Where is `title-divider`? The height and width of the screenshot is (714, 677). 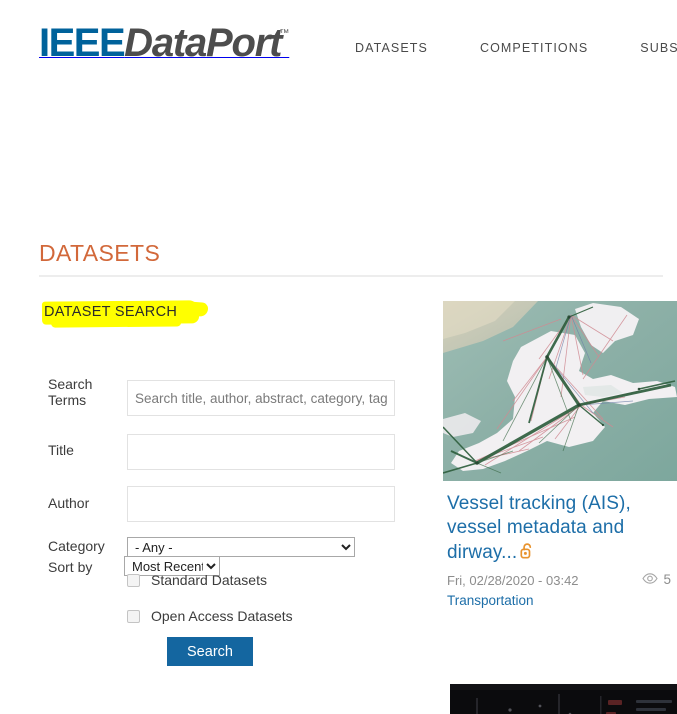
title-divider is located at coordinates (351, 276).